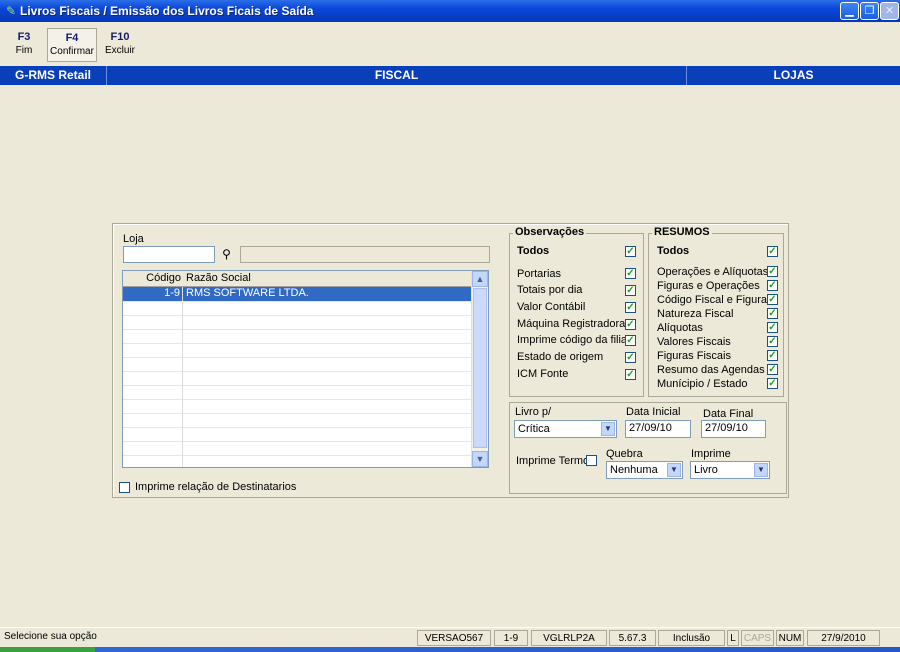 The height and width of the screenshot is (652, 900). What do you see at coordinates (790, 638) in the screenshot?
I see `status-num: NUM` at bounding box center [790, 638].